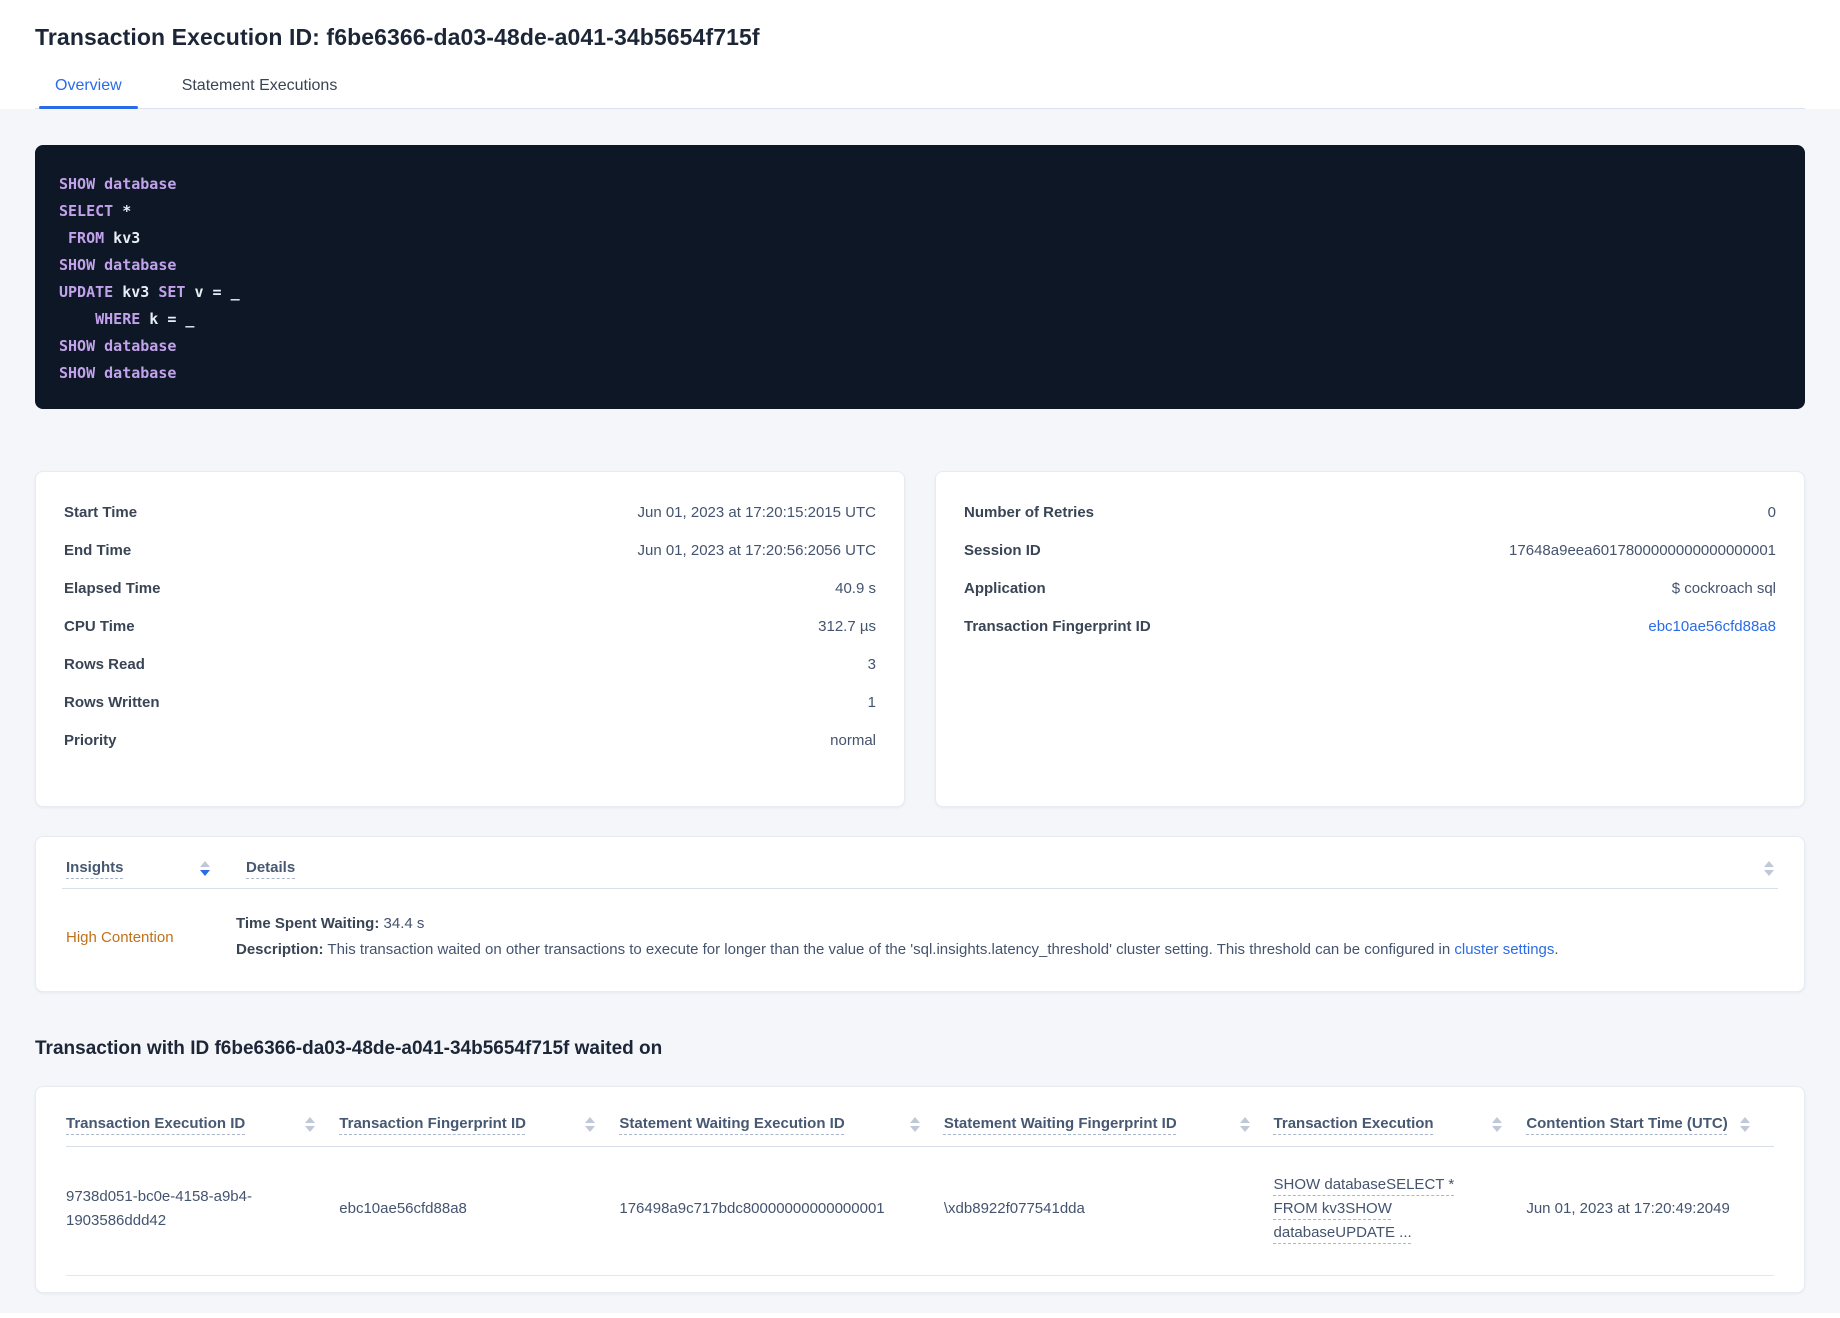 The width and height of the screenshot is (1840, 1318). What do you see at coordinates (1060, 1123) in the screenshot?
I see `col-stmt-waiting-fingerprint-id-label: Statement Waiting Fingerprint ID` at bounding box center [1060, 1123].